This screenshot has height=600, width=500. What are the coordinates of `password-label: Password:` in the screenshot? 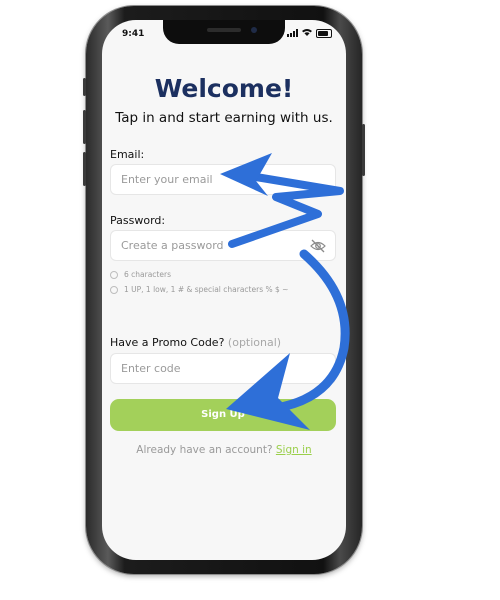 It's located at (138, 220).